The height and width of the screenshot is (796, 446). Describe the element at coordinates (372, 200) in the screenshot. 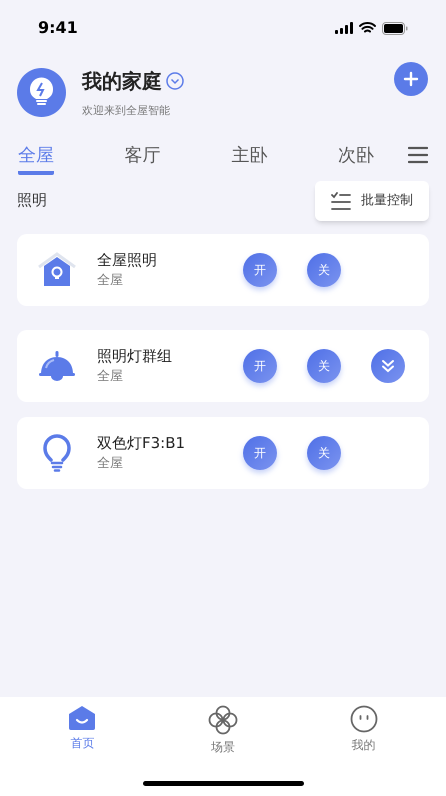

I see `batch-control-button: 批量控制` at that location.